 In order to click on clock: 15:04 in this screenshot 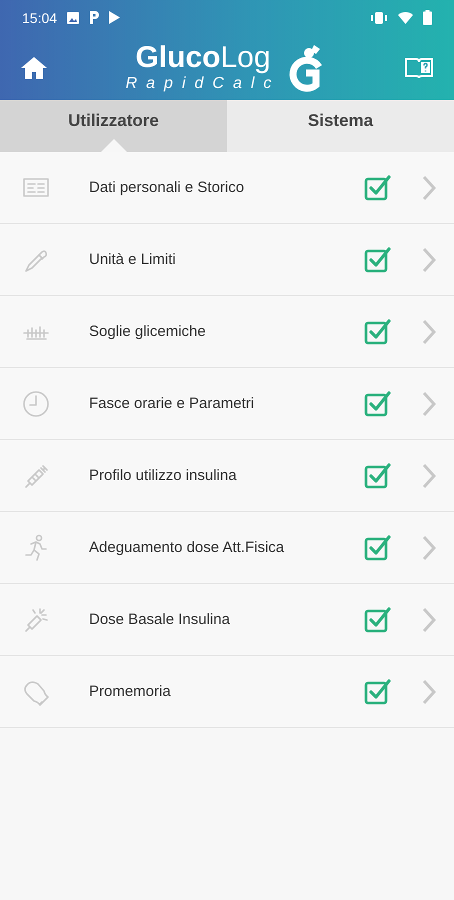, I will do `click(40, 18)`.